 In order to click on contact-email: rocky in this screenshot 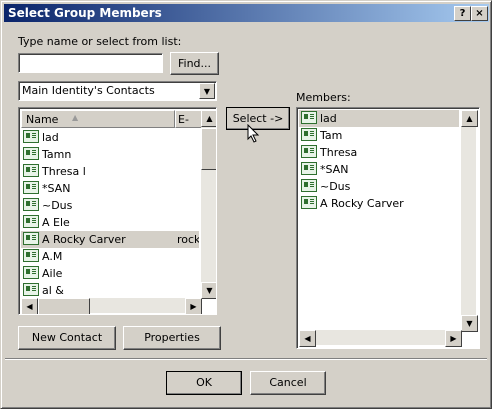, I will do `click(188, 239)`.